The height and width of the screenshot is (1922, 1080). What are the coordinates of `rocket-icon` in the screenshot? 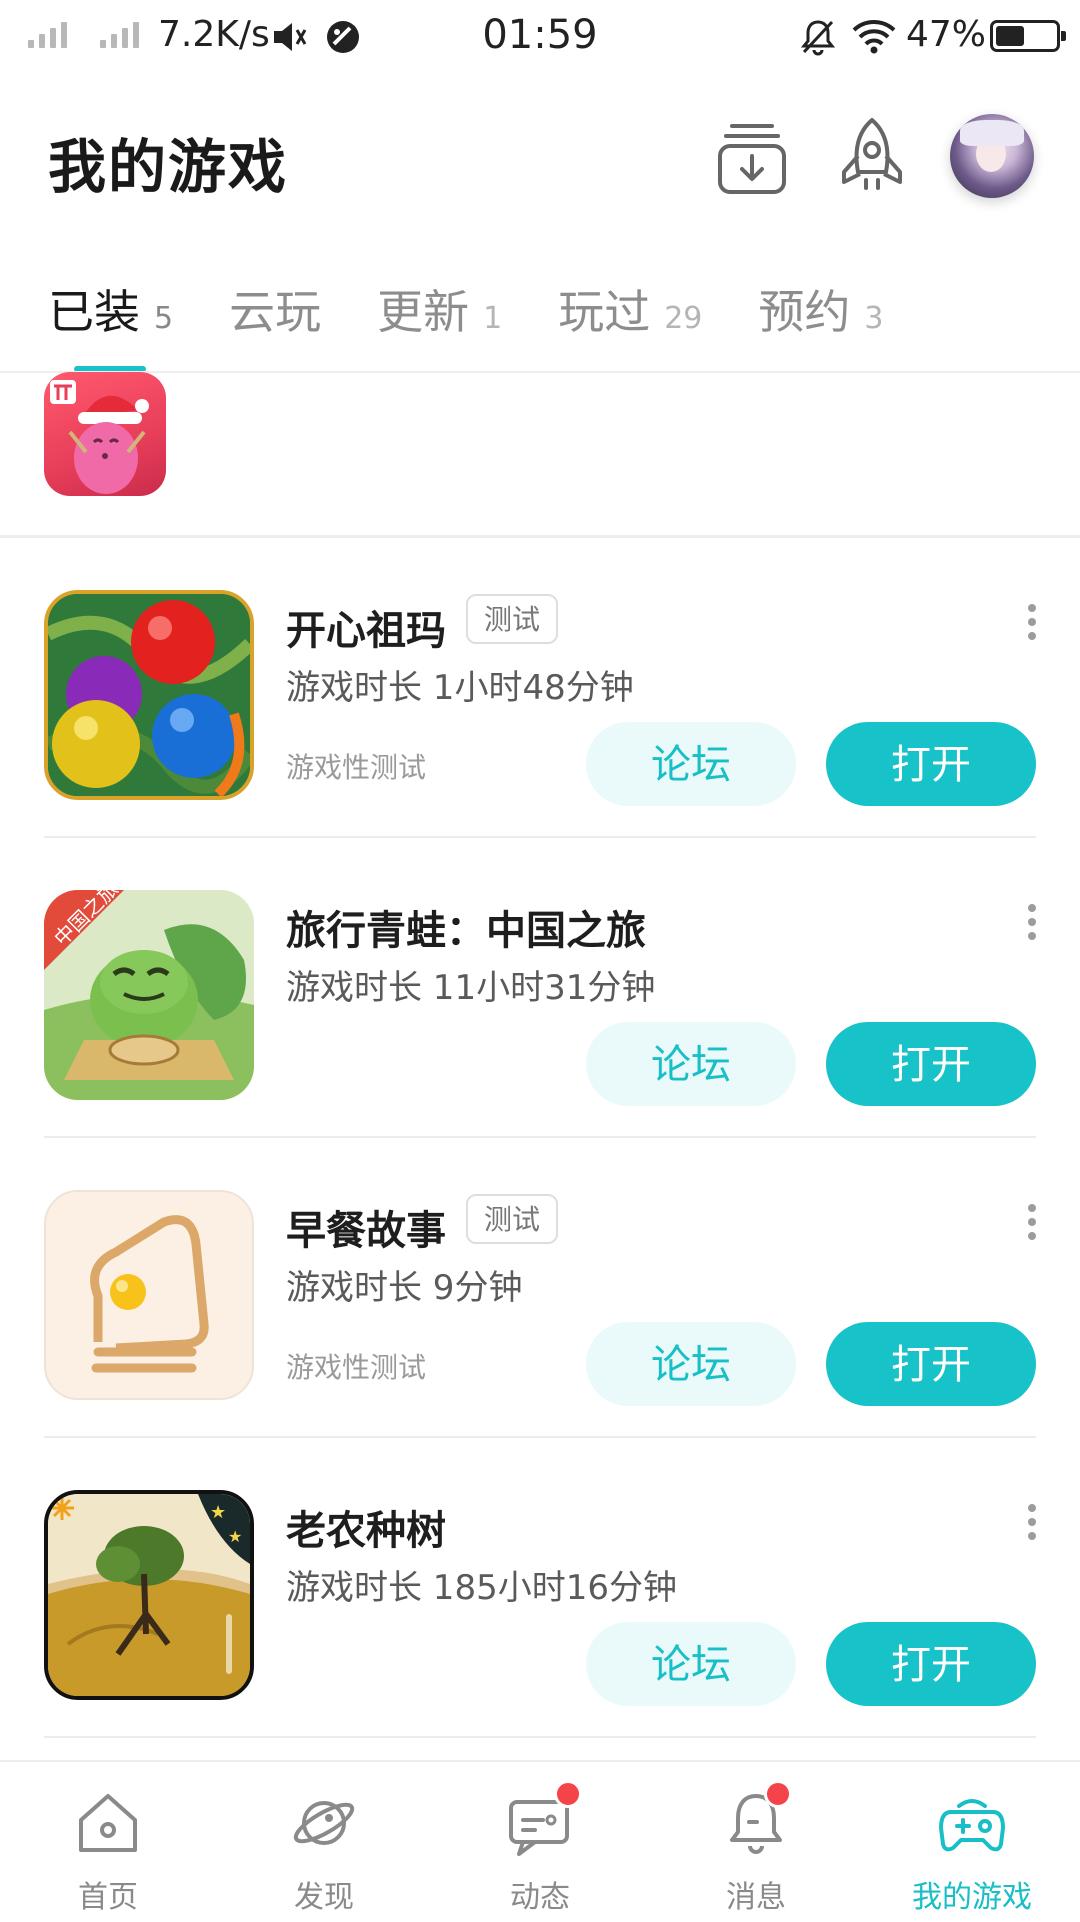 It's located at (872, 156).